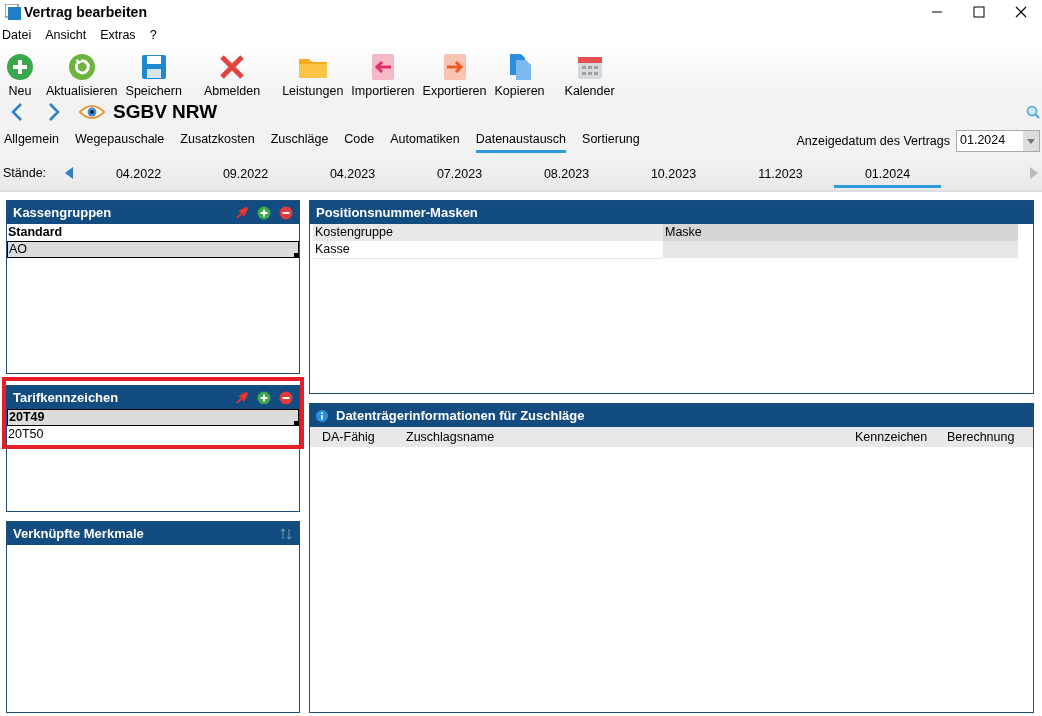  What do you see at coordinates (153, 417) in the screenshot?
I see `list-row: 20T49` at bounding box center [153, 417].